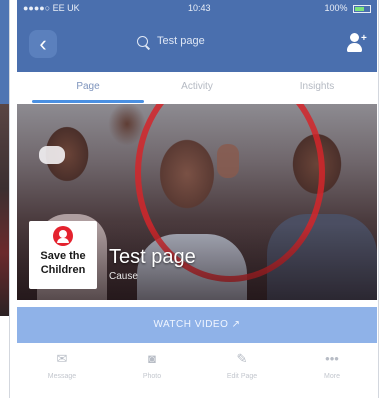  I want to click on cover-hair-bow, so click(52, 155).